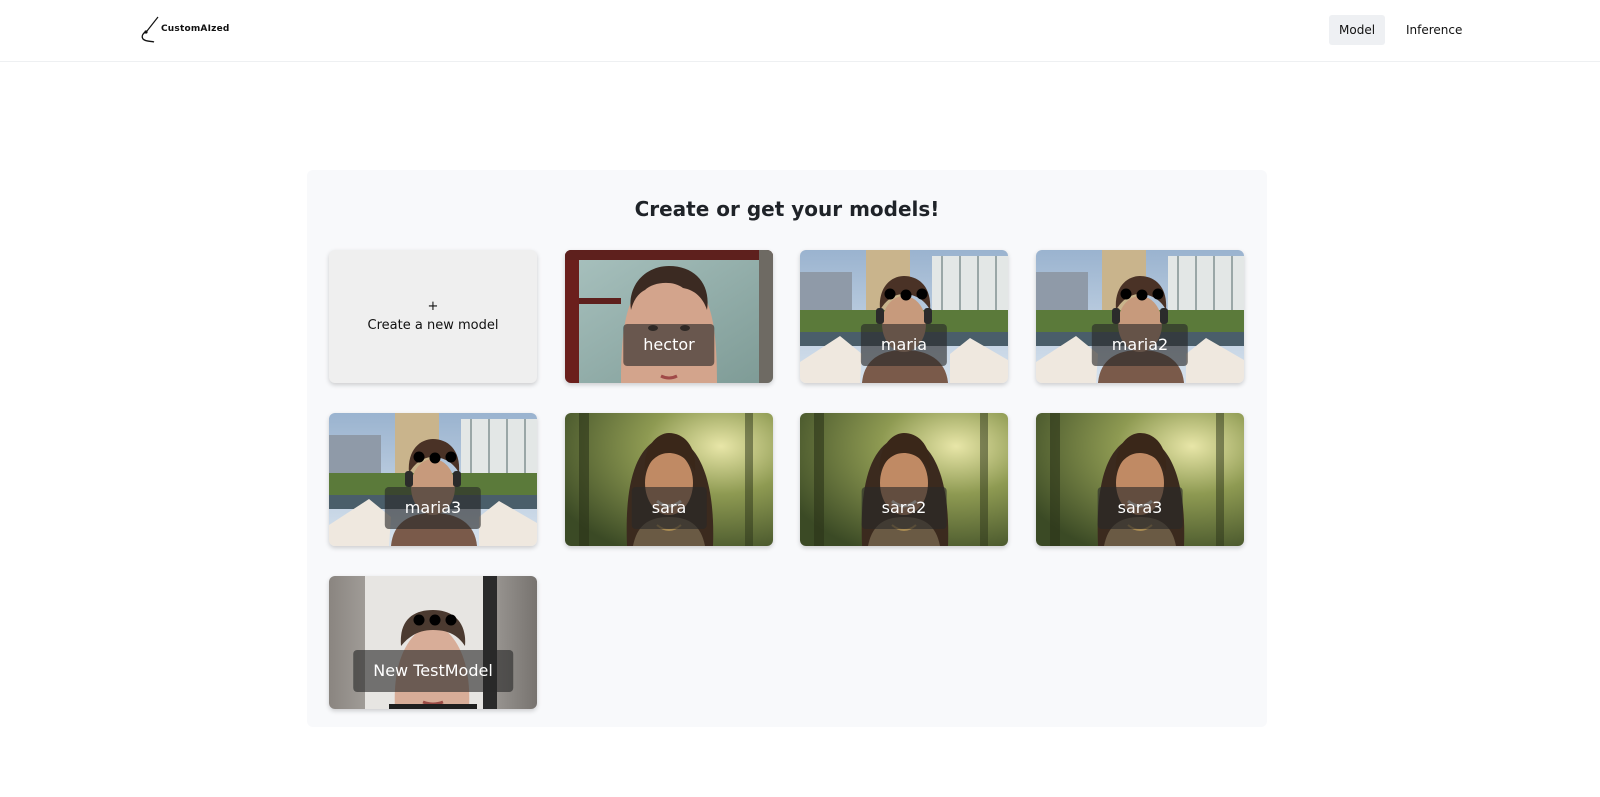  Describe the element at coordinates (904, 345) in the screenshot. I see `model-name-label: maria` at that location.